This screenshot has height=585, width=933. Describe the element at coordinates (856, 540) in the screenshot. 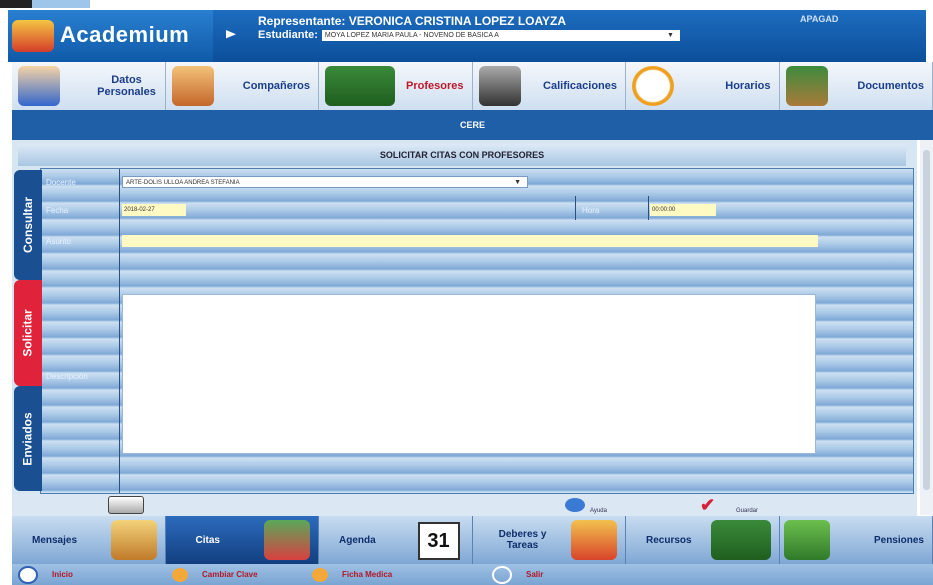

I see `nav-pensiones: Pensiones` at that location.